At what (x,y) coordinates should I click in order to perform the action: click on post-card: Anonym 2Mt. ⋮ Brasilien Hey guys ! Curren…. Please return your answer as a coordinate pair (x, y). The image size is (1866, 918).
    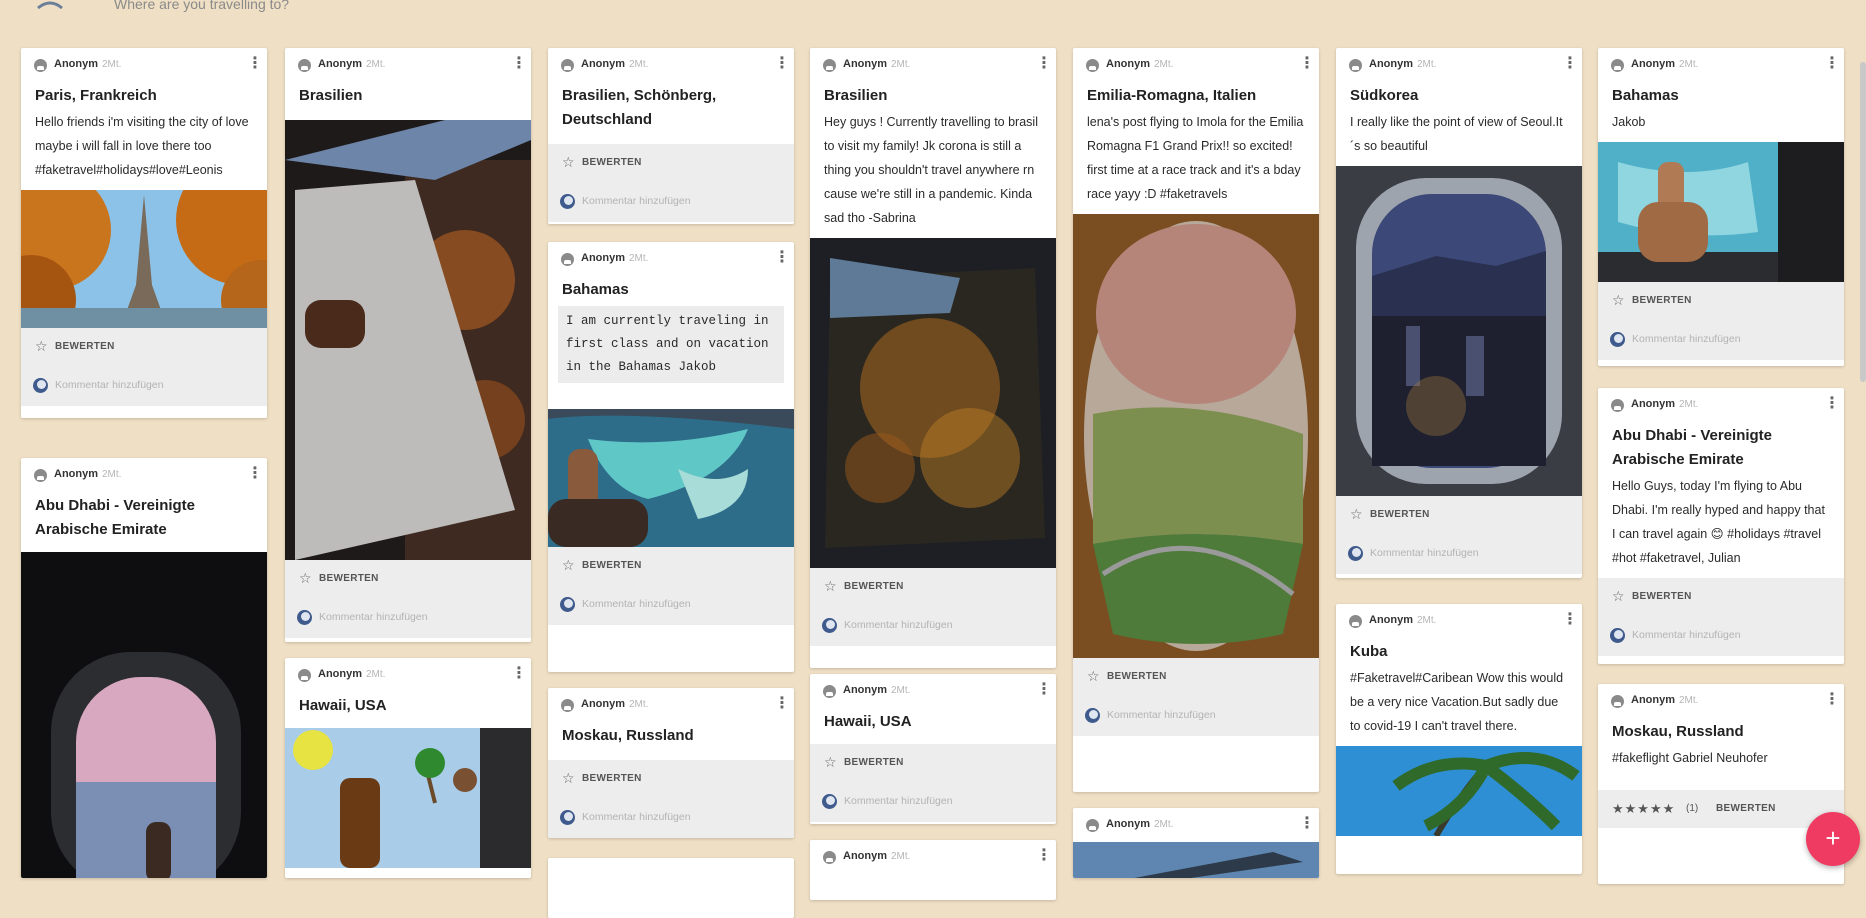
    Looking at the image, I should click on (933, 358).